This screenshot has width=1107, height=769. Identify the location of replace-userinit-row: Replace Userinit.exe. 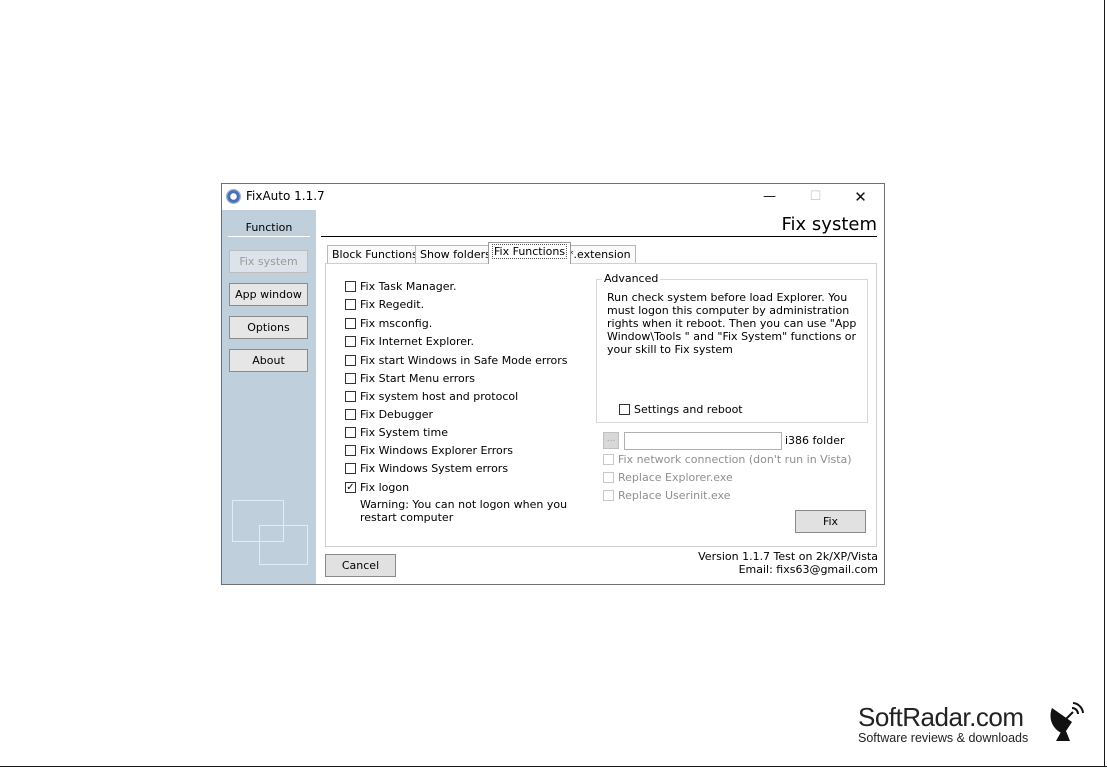
(667, 496).